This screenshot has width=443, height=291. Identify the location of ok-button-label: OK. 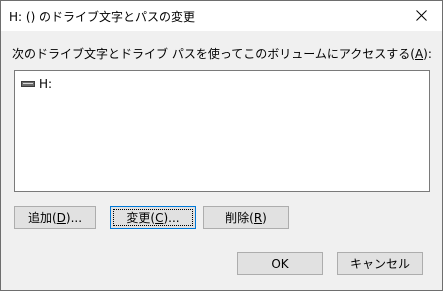
(280, 263).